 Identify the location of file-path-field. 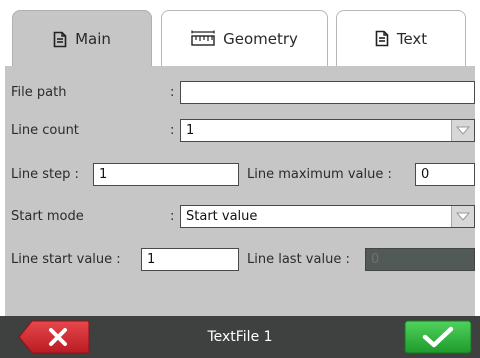
(327, 92).